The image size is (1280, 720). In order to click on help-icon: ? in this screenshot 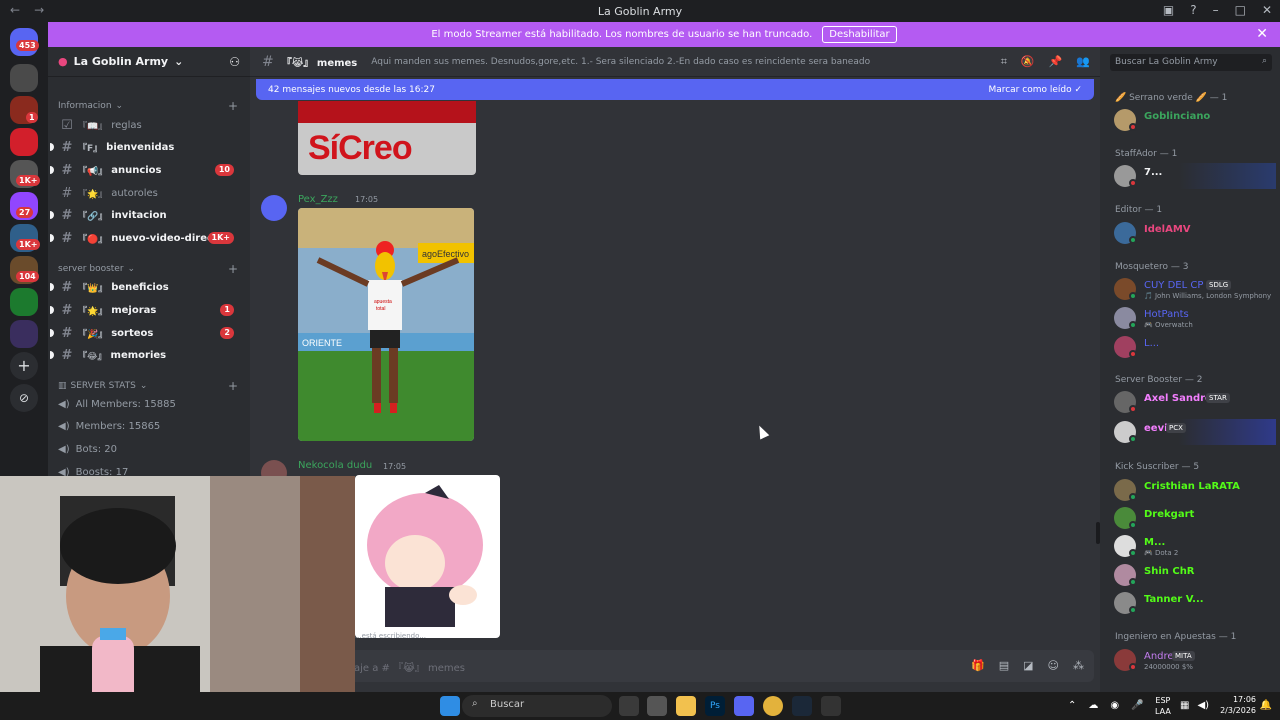, I will do `click(1193, 10)`.